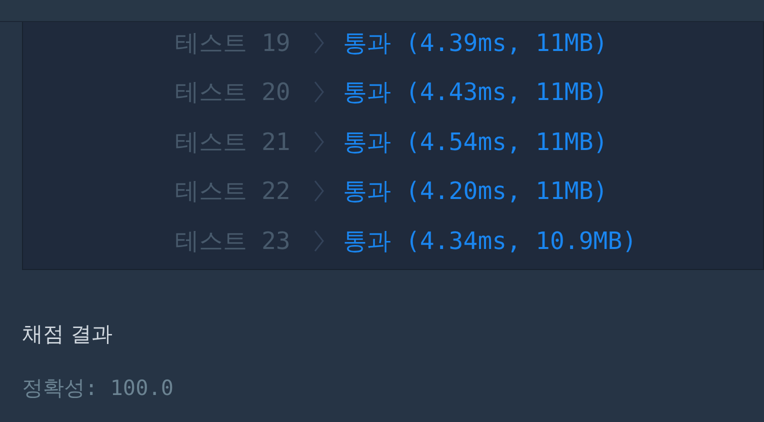 This screenshot has width=764, height=422. Describe the element at coordinates (475, 92) in the screenshot. I see `test-result: 통과 (4.43ms, 11MB)` at that location.